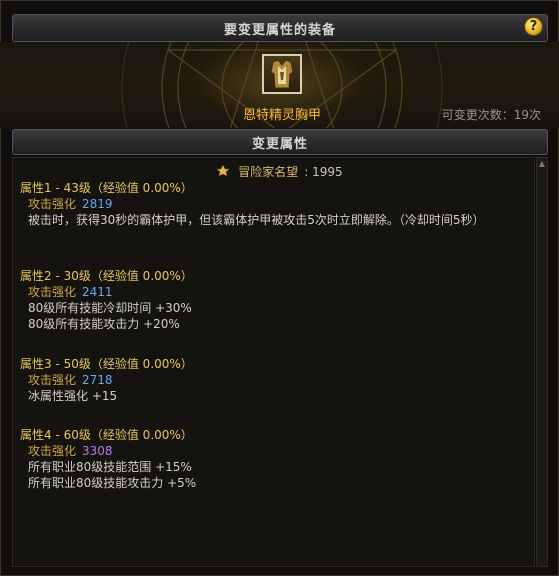 The height and width of the screenshot is (576, 559). Describe the element at coordinates (112, 483) in the screenshot. I see `attribute-effect: 所有职业80级技能攻击力 +5%` at that location.